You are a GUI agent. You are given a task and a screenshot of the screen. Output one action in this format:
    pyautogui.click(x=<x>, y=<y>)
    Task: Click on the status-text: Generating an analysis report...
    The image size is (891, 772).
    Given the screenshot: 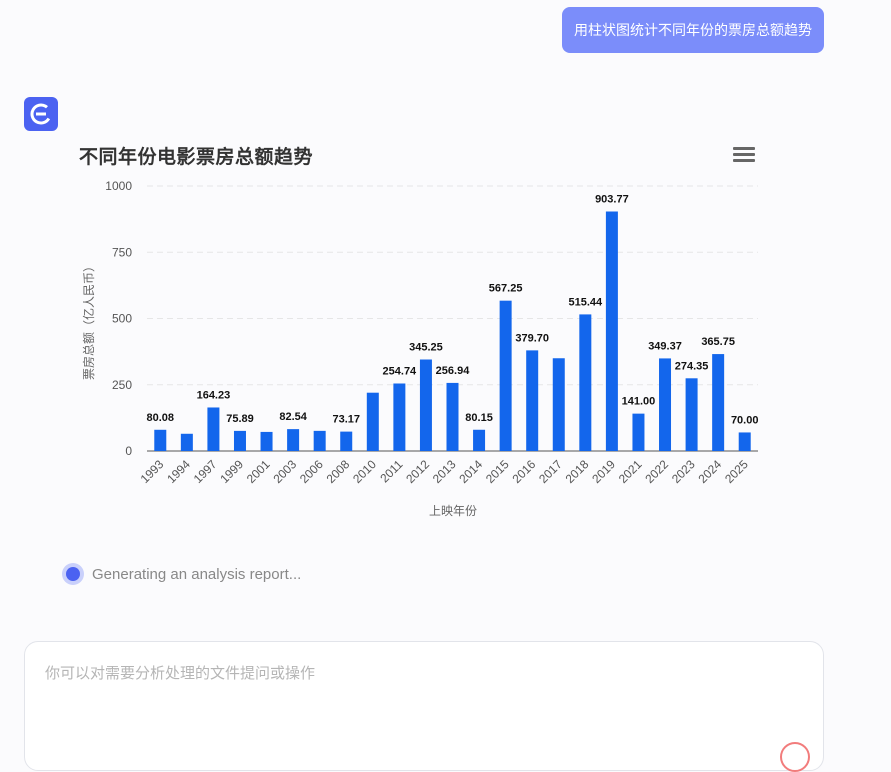 What is the action you would take?
    pyautogui.click(x=197, y=574)
    